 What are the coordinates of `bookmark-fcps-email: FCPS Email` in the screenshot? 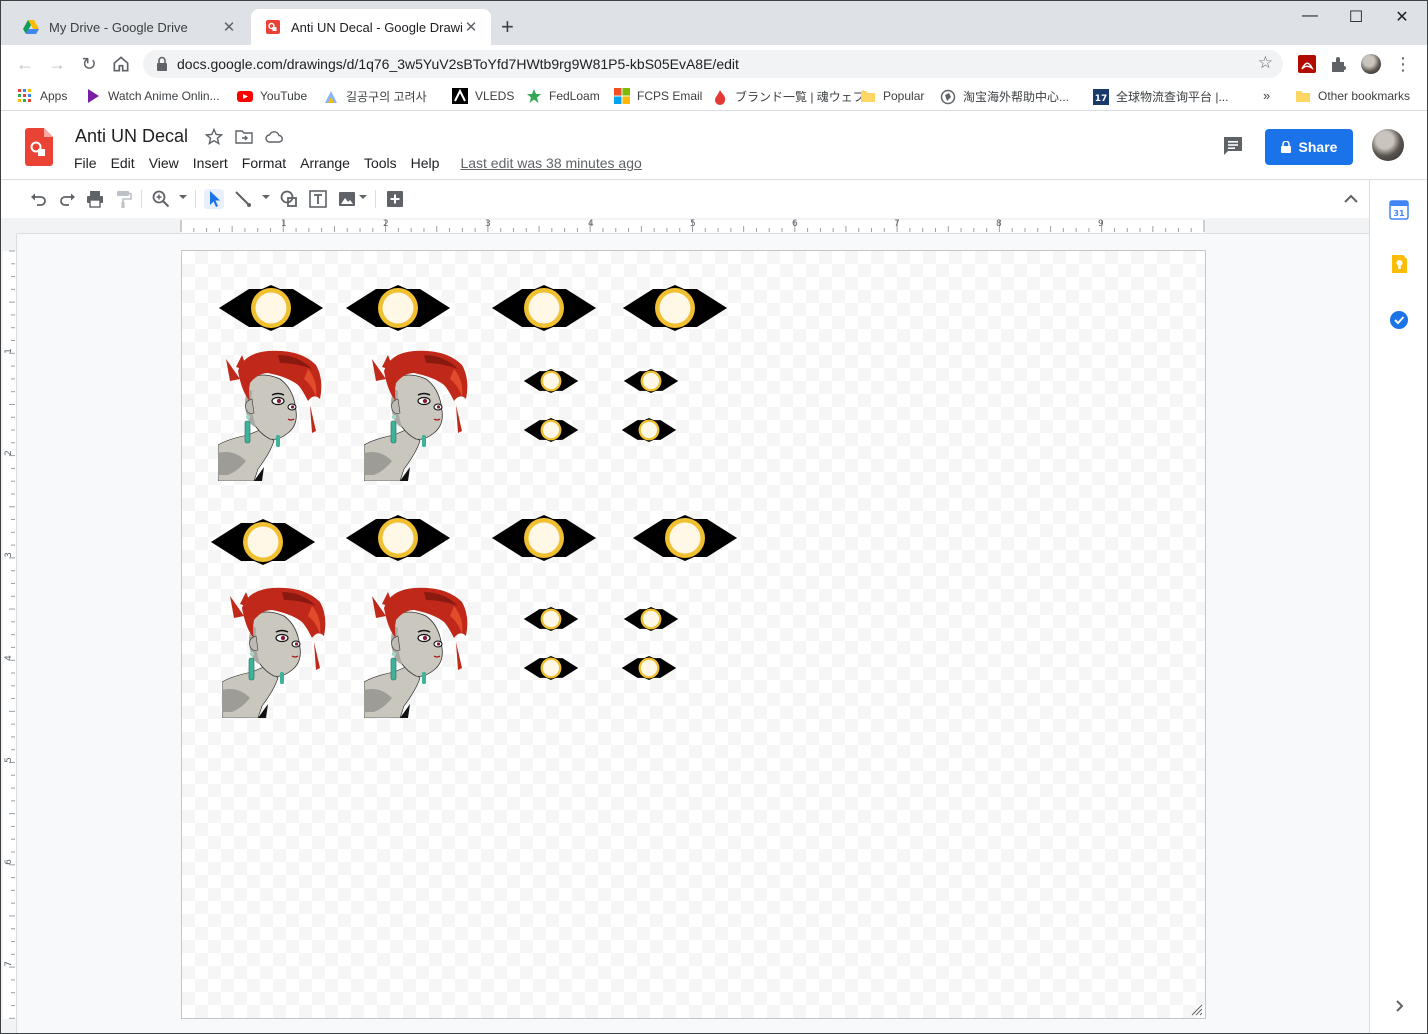 It's located at (658, 96).